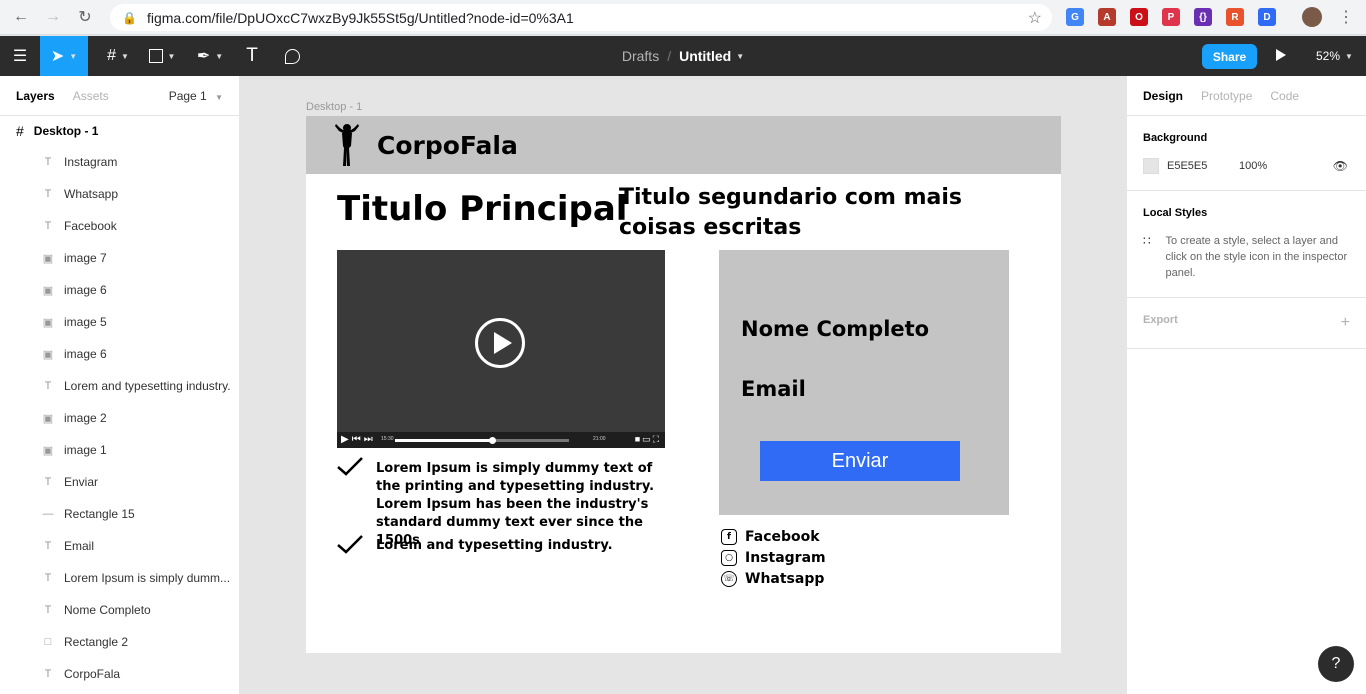 The height and width of the screenshot is (694, 1366). What do you see at coordinates (85, 418) in the screenshot?
I see `layer-label: image 2` at bounding box center [85, 418].